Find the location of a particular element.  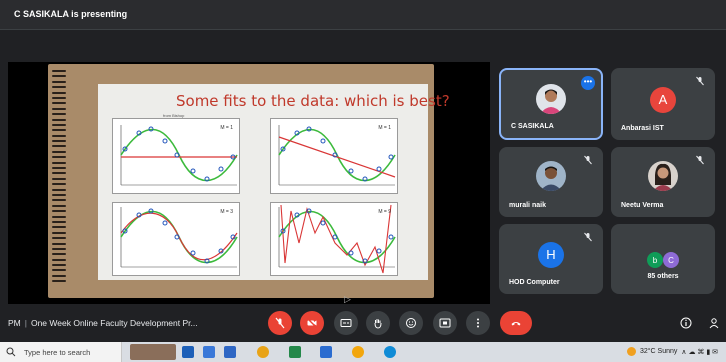

participant-avatar: H is located at coordinates (551, 254).